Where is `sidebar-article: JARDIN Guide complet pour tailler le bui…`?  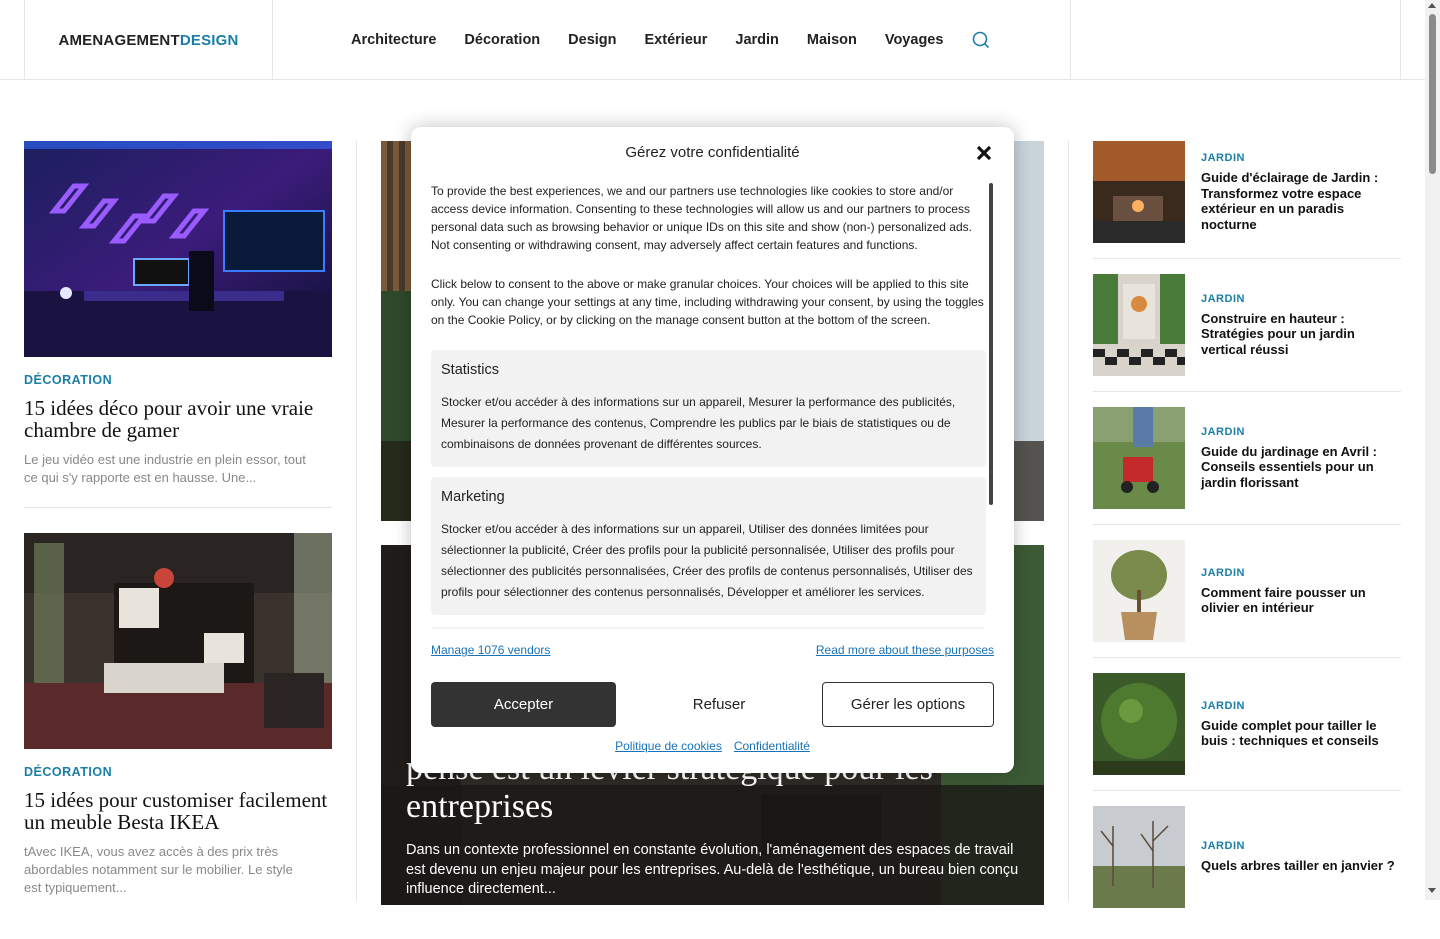
sidebar-article: JARDIN Guide complet pour tailler le bui… is located at coordinates (1247, 732).